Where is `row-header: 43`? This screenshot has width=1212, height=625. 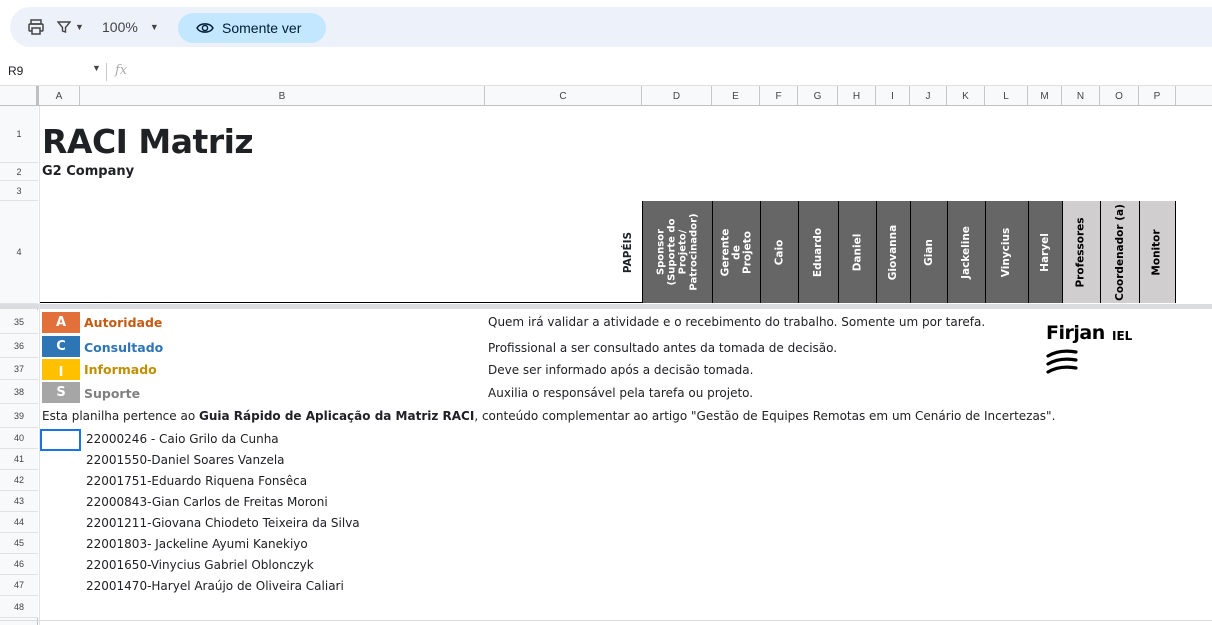
row-header: 43 is located at coordinates (19, 501).